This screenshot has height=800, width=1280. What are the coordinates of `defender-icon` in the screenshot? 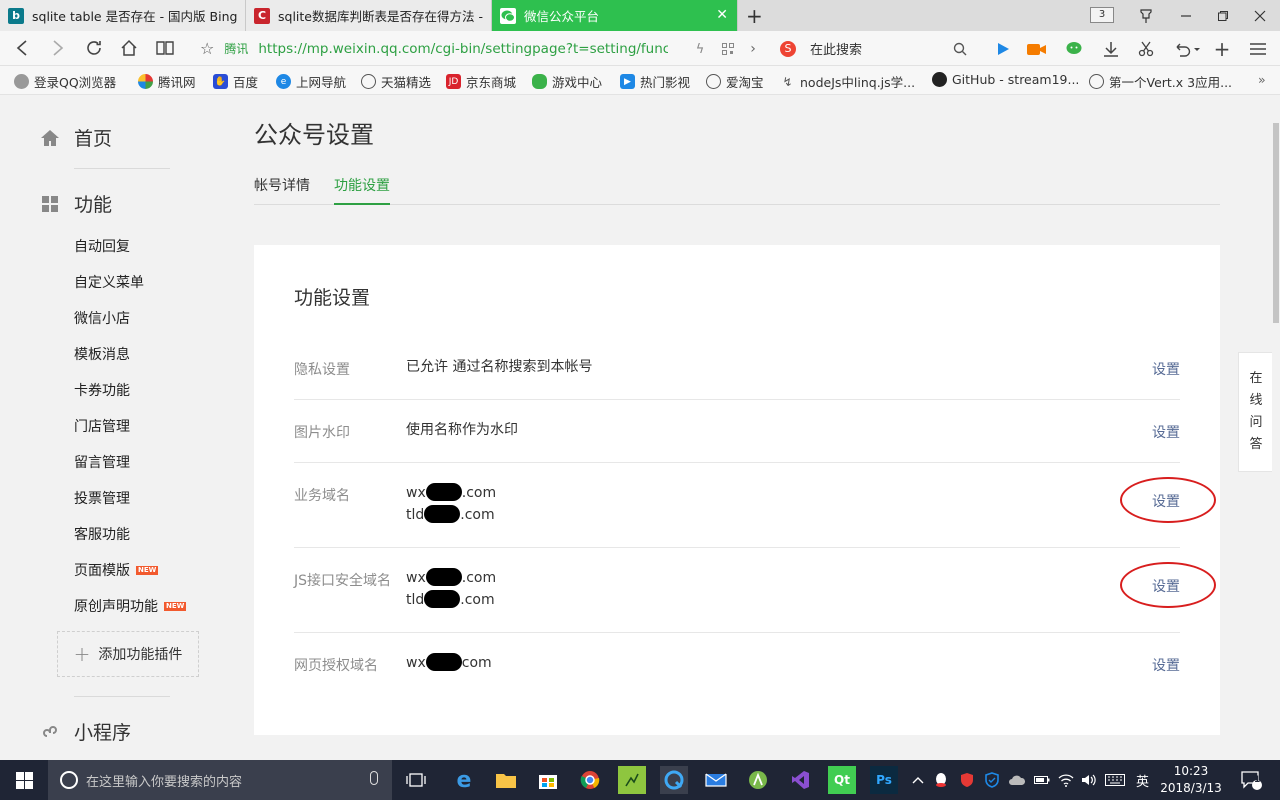 It's located at (992, 780).